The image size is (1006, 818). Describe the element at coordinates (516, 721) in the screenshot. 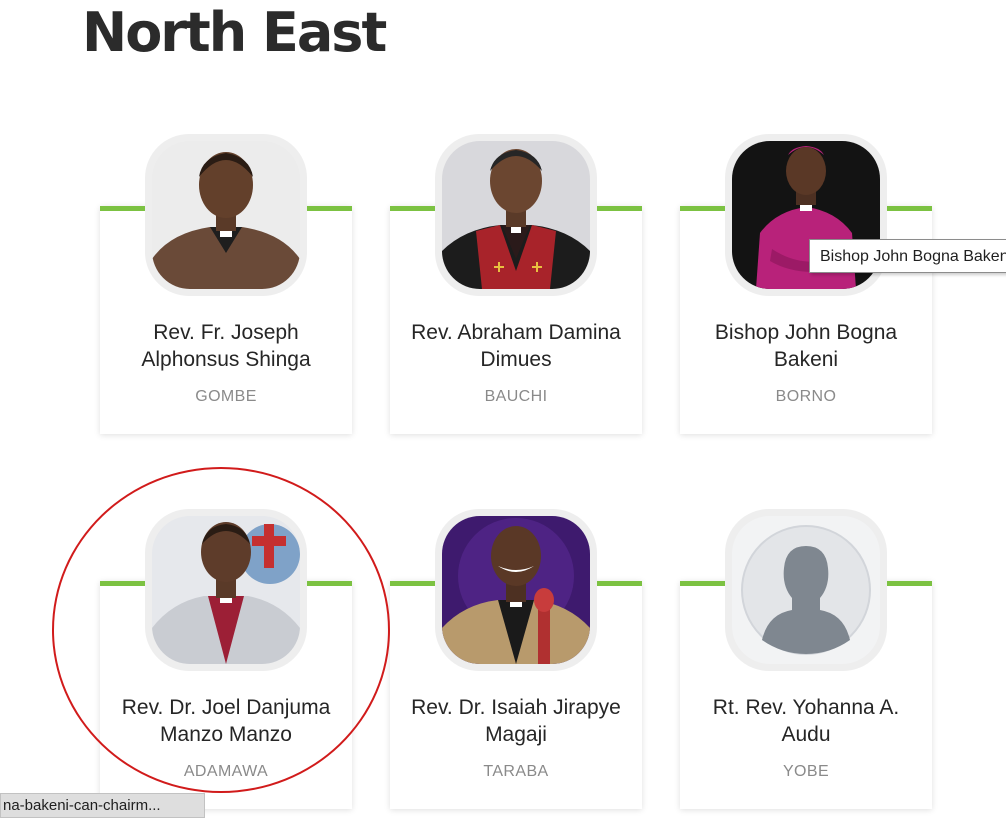

I see `person-name: Rev. Dr. Isaiah Jirapye Magaji` at that location.